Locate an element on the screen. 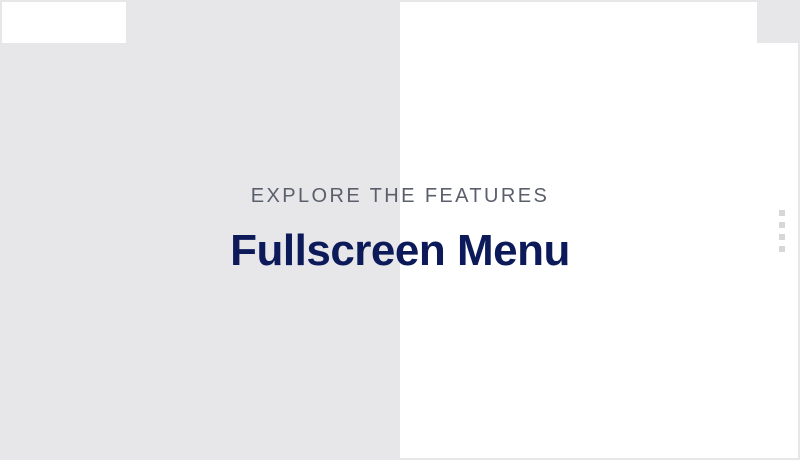  page-title: Fullscreen Menu is located at coordinates (400, 250).